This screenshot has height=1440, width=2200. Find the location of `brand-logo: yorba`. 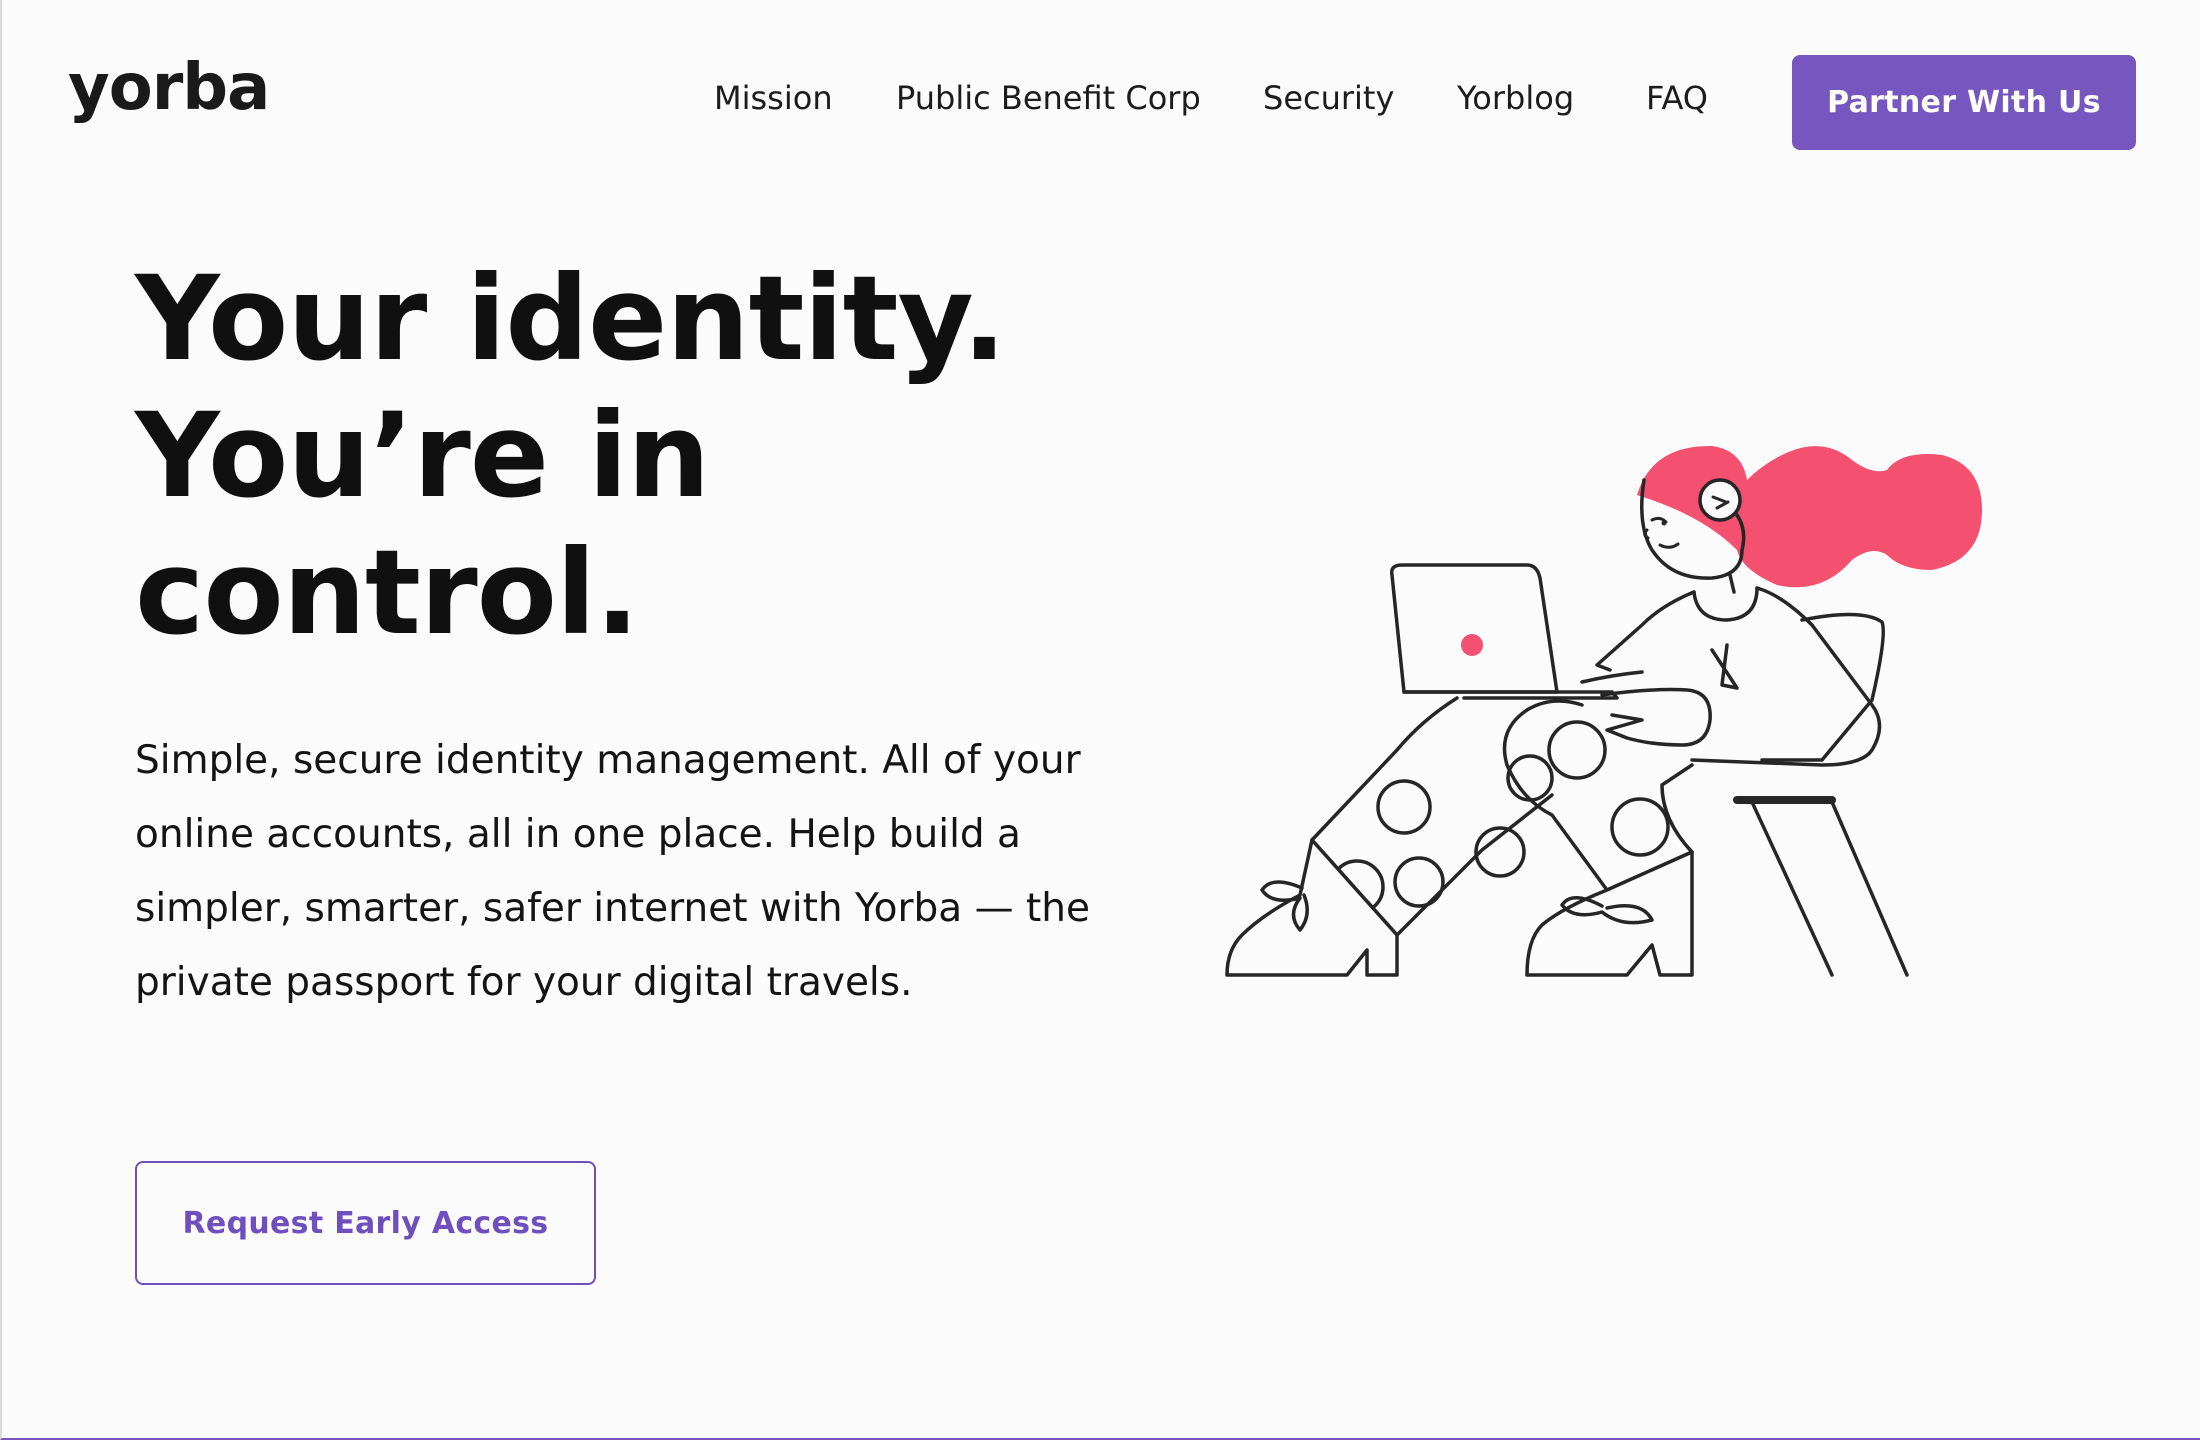

brand-logo: yorba is located at coordinates (169, 88).